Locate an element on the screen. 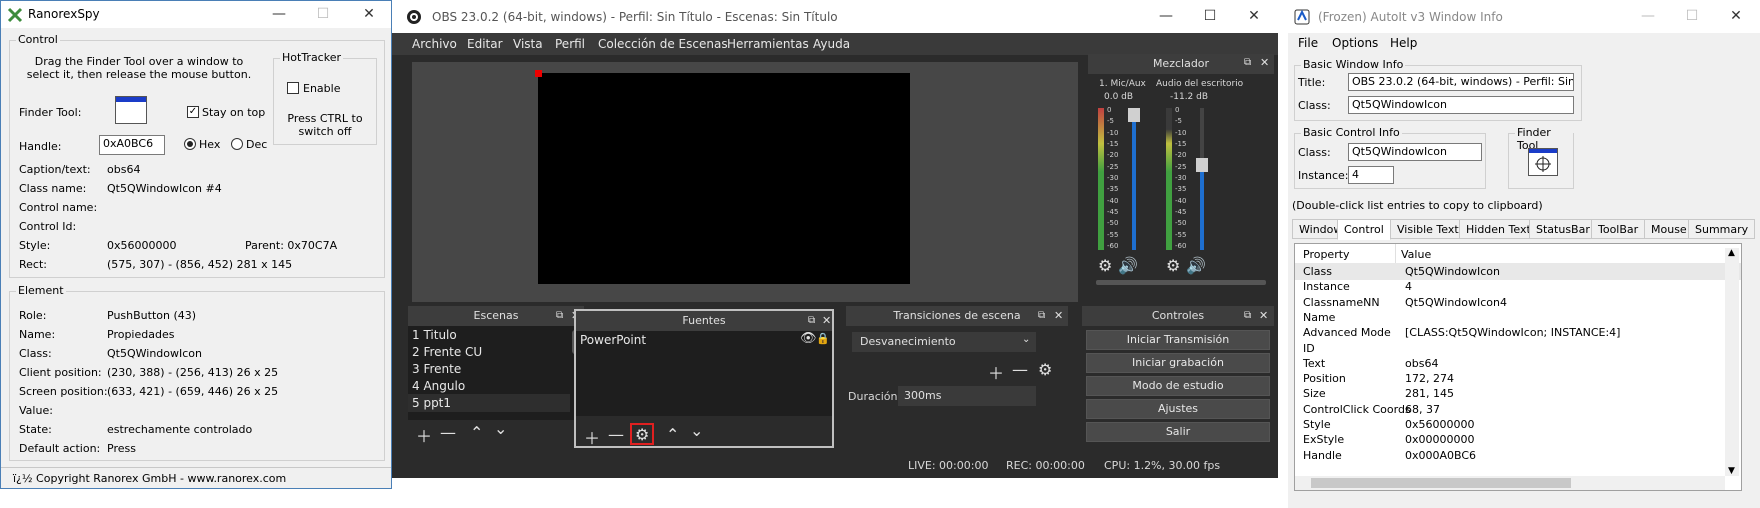 The width and height of the screenshot is (1760, 508). tab-statusbar: StatusBar is located at coordinates (1563, 229).